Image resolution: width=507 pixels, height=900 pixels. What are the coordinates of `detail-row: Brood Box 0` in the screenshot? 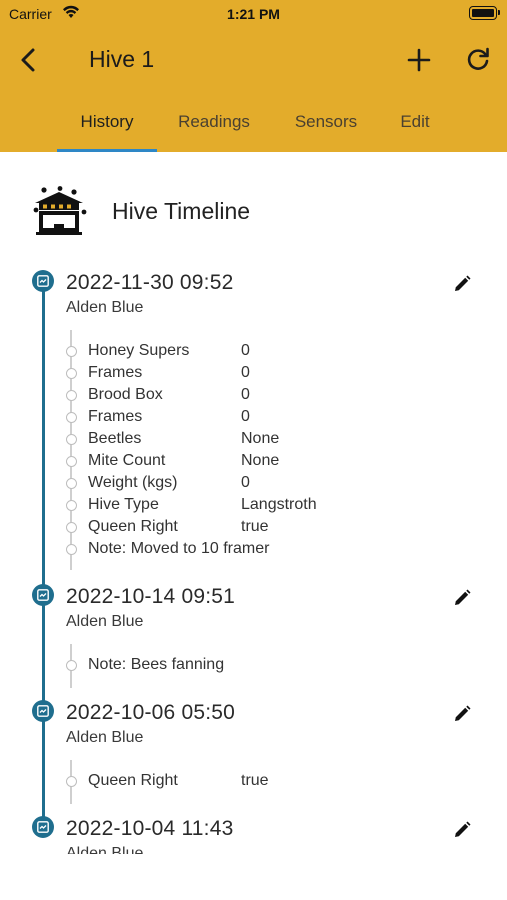 It's located at (266, 396).